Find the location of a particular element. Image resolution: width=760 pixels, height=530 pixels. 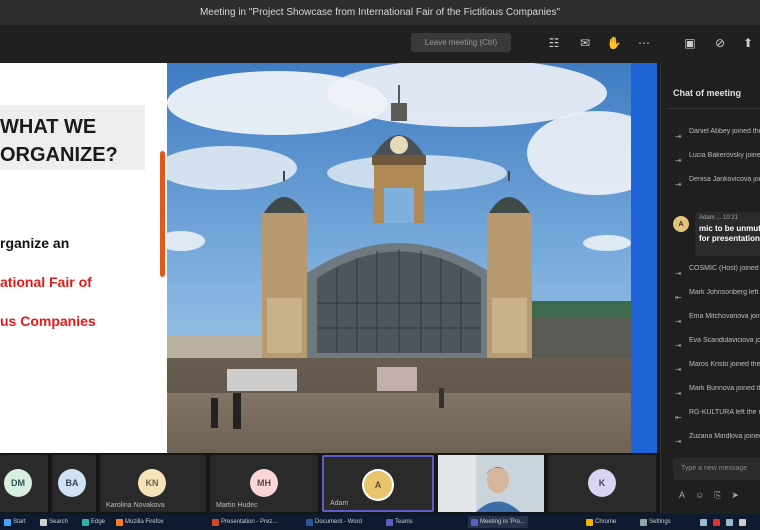

participant-video-tile is located at coordinates (491, 483).